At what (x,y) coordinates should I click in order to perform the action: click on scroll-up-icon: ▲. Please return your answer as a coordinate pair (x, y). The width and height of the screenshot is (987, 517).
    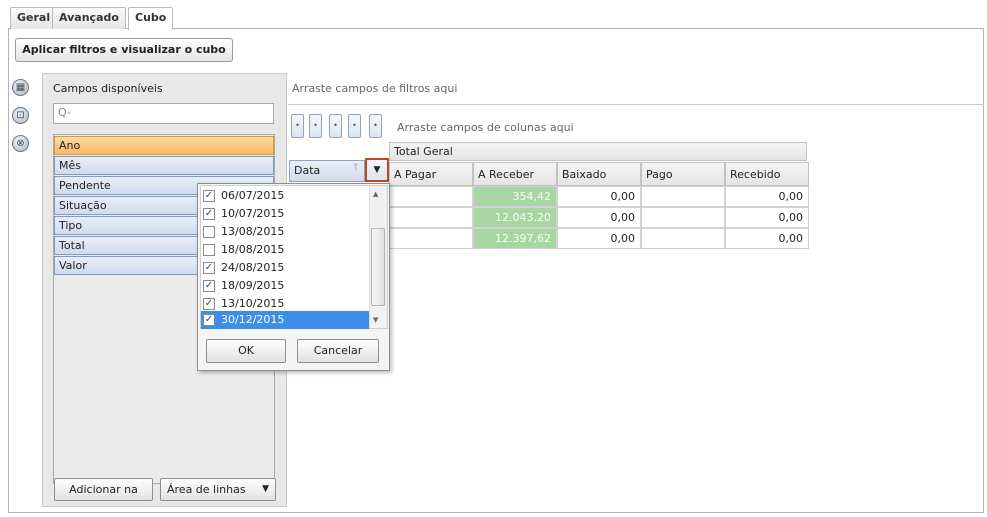
    Looking at the image, I should click on (375, 194).